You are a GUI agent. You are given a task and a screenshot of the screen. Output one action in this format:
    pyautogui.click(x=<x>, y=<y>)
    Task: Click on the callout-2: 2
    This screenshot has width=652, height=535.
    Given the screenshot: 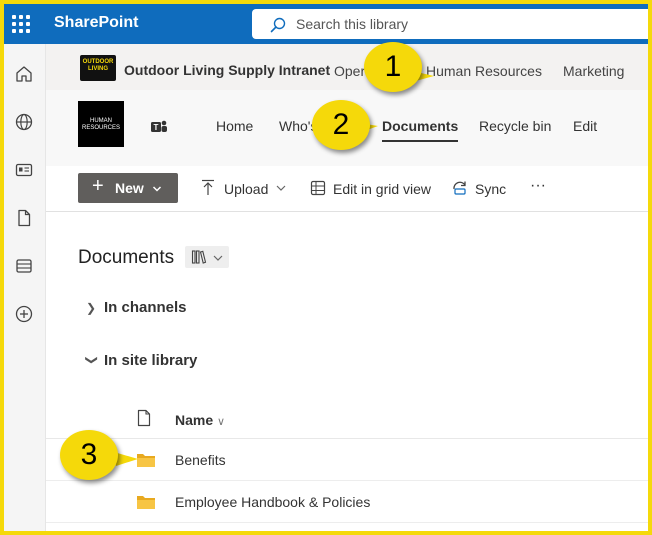 What is the action you would take?
    pyautogui.click(x=341, y=125)
    